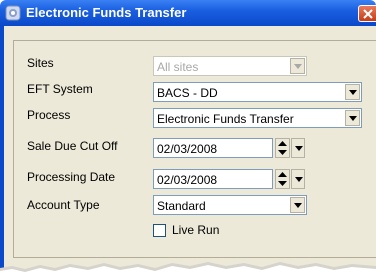 The width and height of the screenshot is (376, 280). Describe the element at coordinates (257, 92) in the screenshot. I see `eft-system-select: BACS - DD` at that location.